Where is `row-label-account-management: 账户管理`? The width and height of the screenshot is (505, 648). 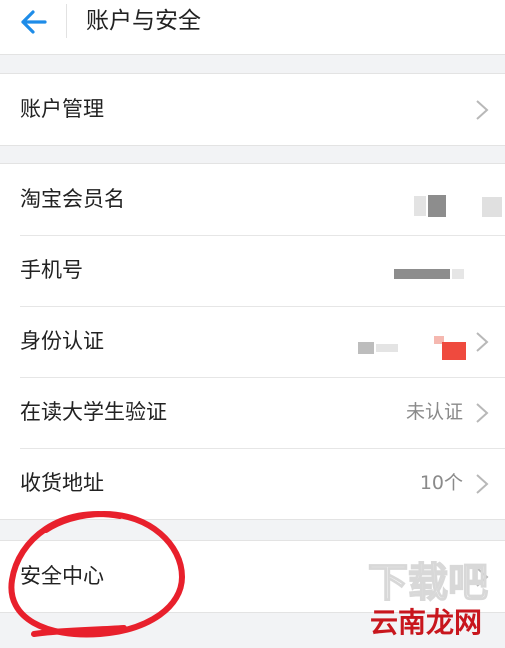
row-label-account-management: 账户管理 is located at coordinates (62, 109).